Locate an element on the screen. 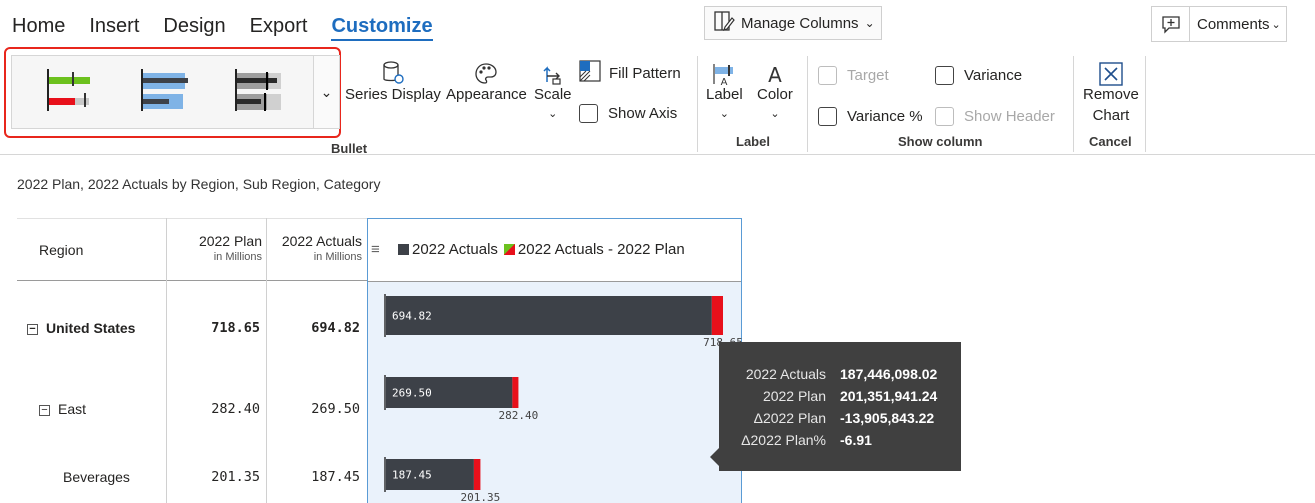  legend-item-actuals: 2022 Actuals is located at coordinates (448, 249).